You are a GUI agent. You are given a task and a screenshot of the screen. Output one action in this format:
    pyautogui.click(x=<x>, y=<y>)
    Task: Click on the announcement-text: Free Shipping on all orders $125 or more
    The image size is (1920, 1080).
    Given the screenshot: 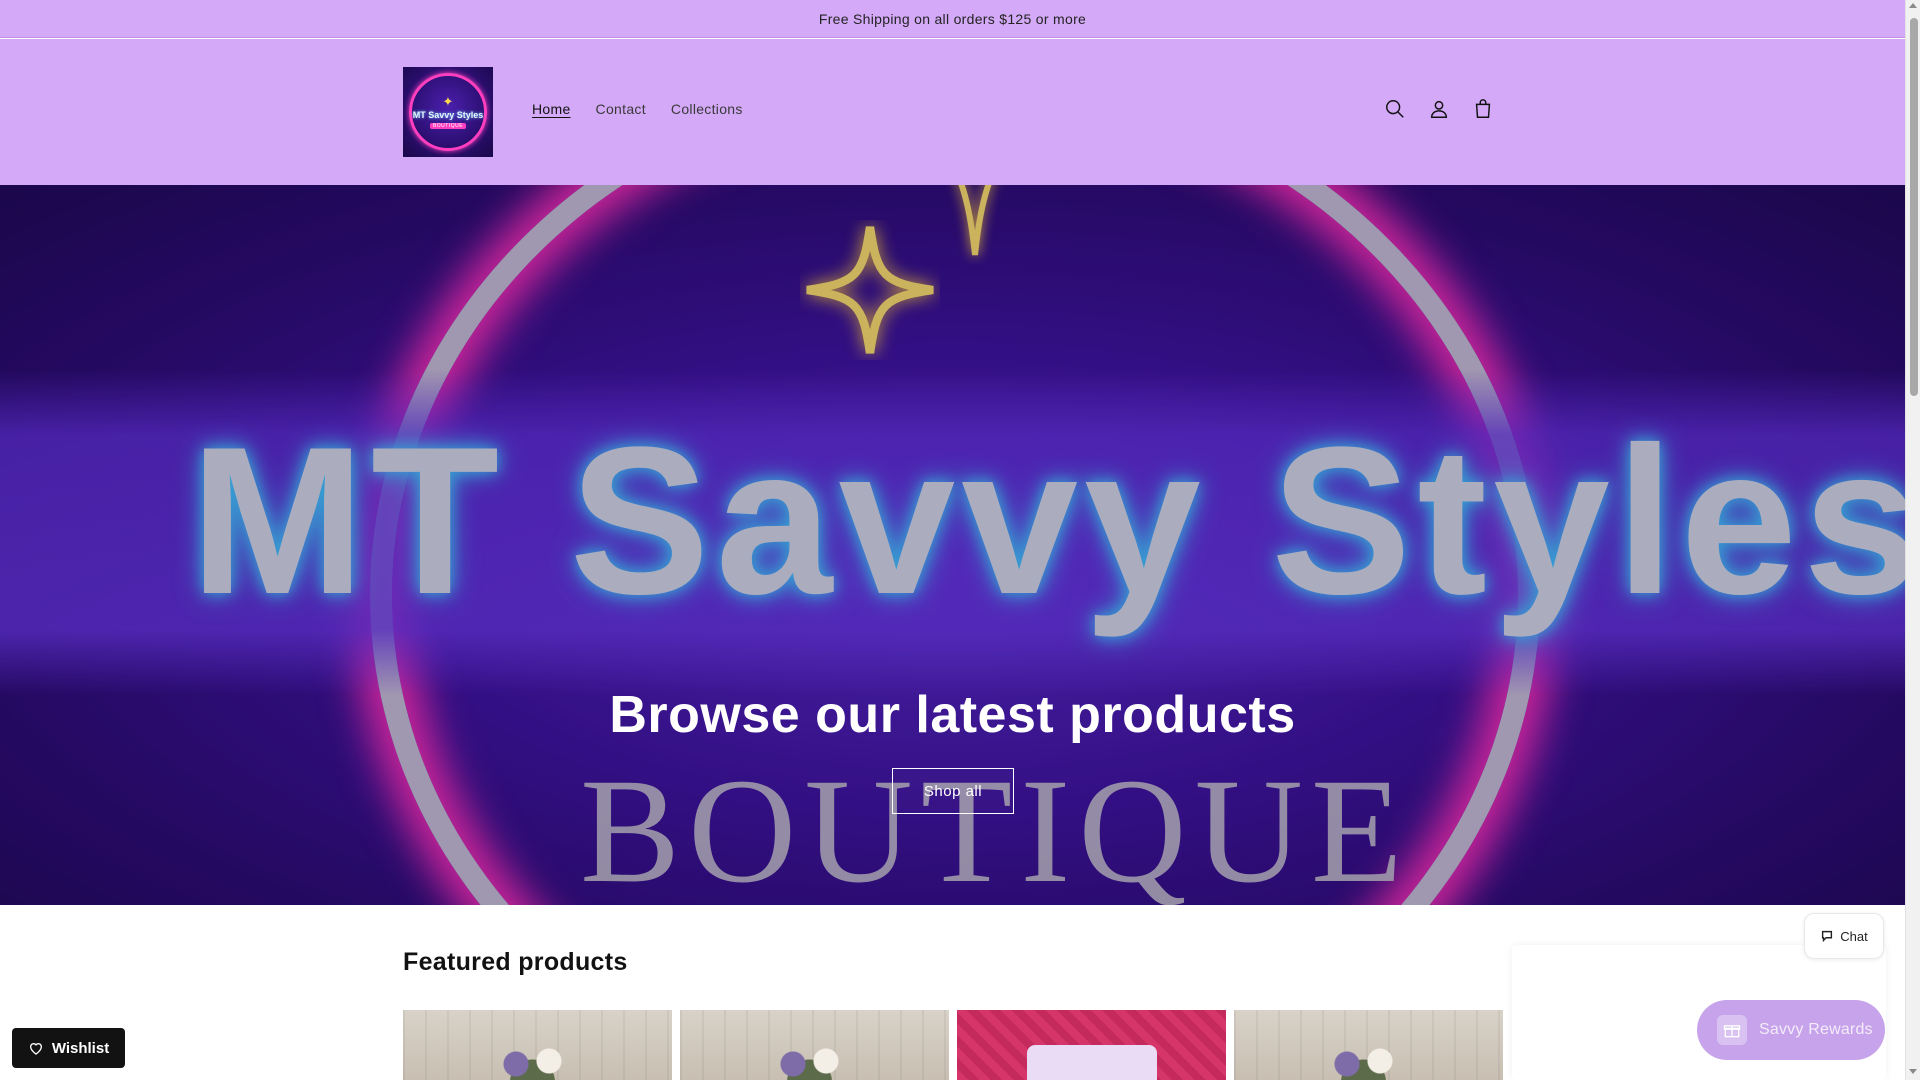 What is the action you would take?
    pyautogui.click(x=952, y=18)
    